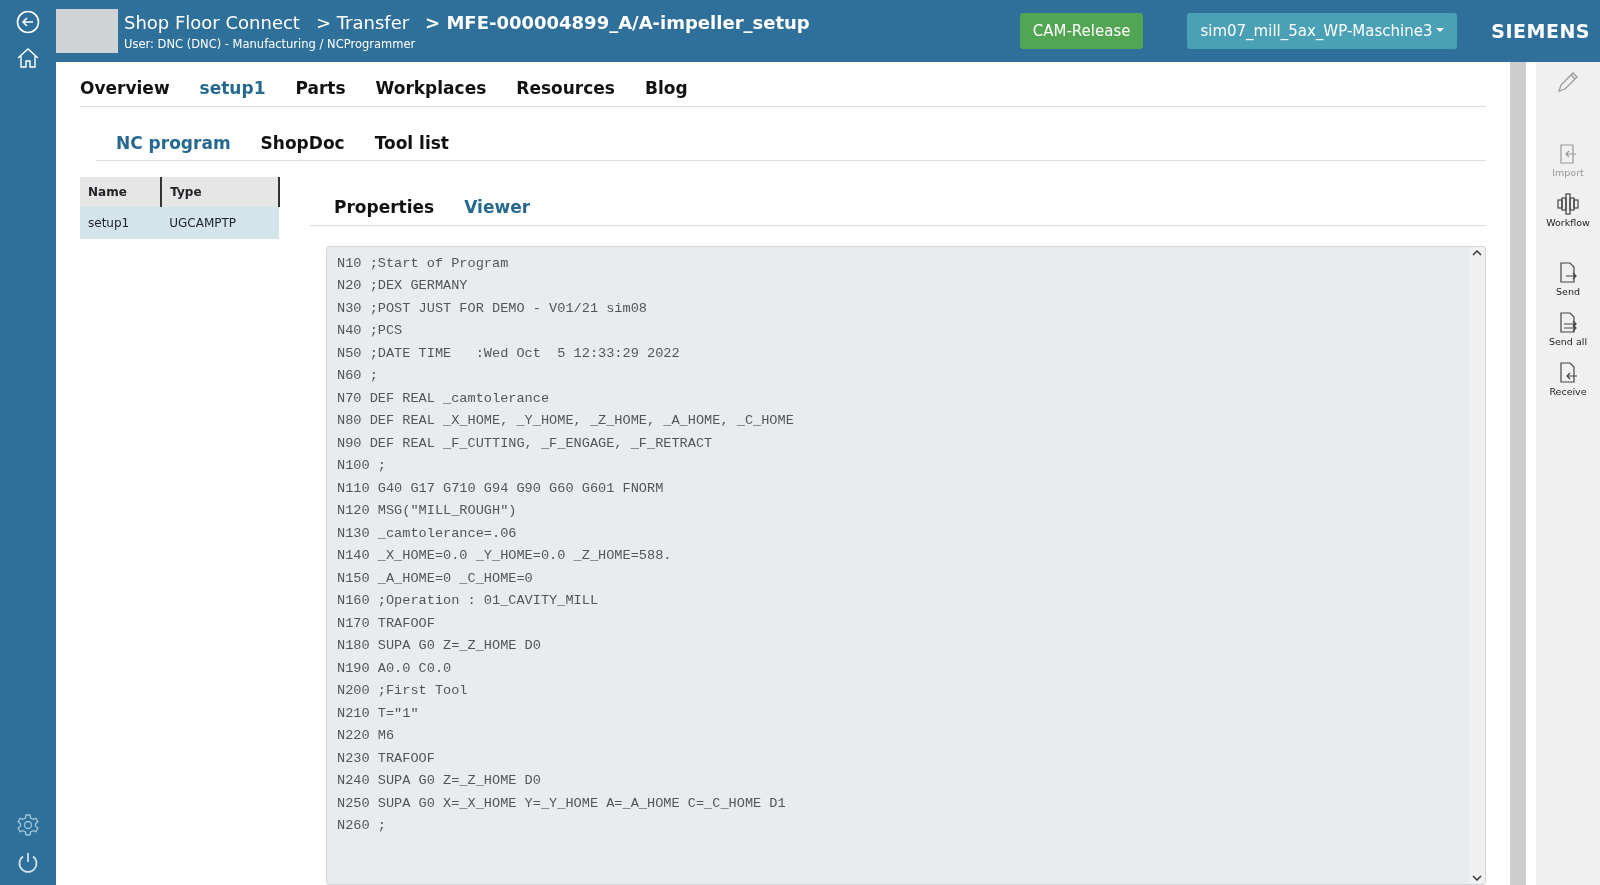 This screenshot has width=1600, height=885. Describe the element at coordinates (320, 89) in the screenshot. I see `tab: Parts` at that location.